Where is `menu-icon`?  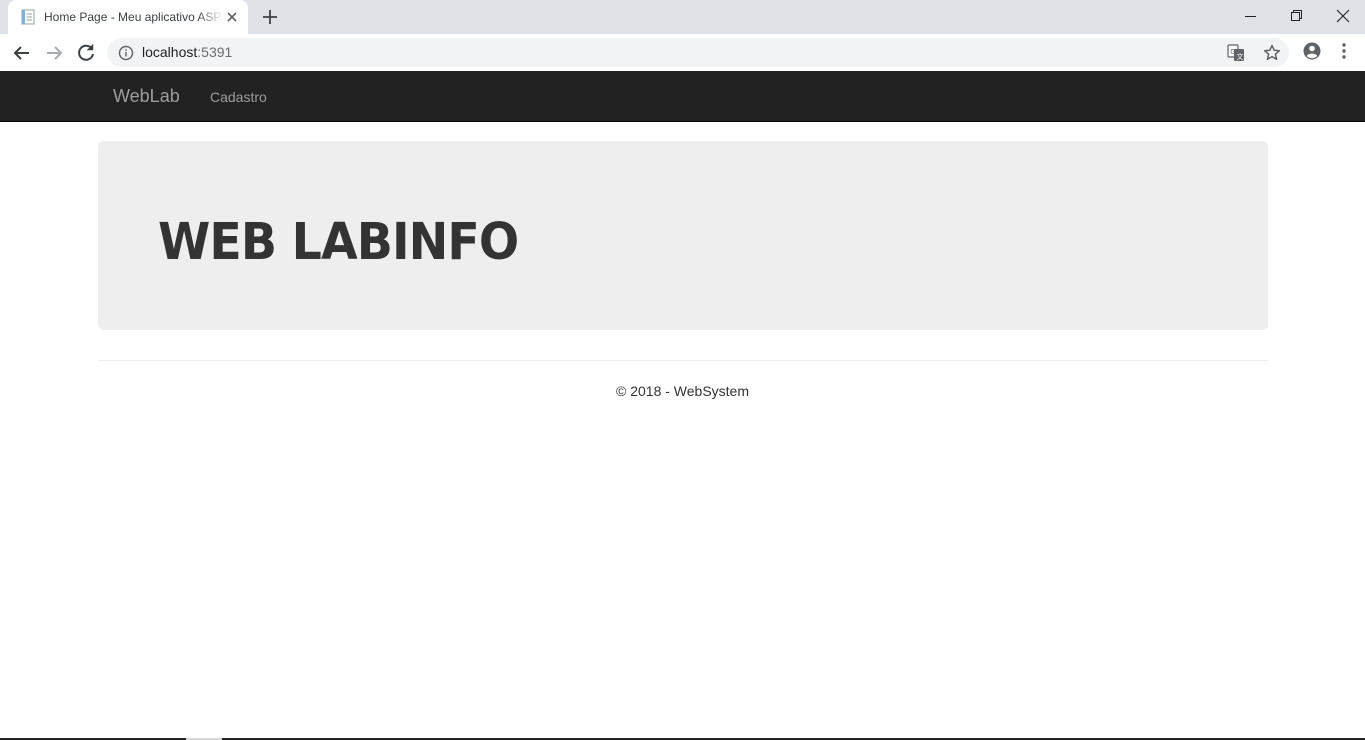
menu-icon is located at coordinates (1344, 51).